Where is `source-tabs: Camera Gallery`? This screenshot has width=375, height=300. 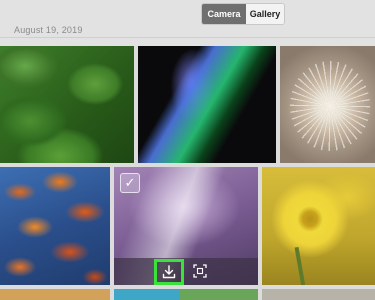
source-tabs: Camera Gallery is located at coordinates (243, 14).